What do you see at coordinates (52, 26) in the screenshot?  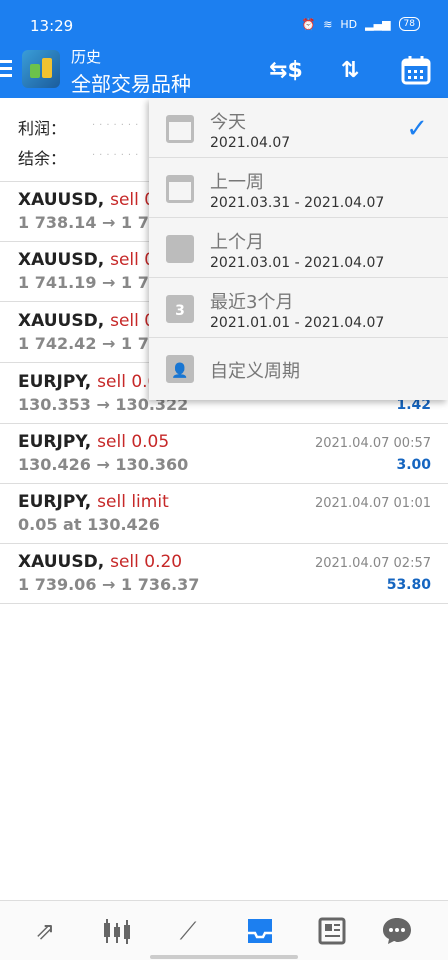 I see `status-time: 13:29` at bounding box center [52, 26].